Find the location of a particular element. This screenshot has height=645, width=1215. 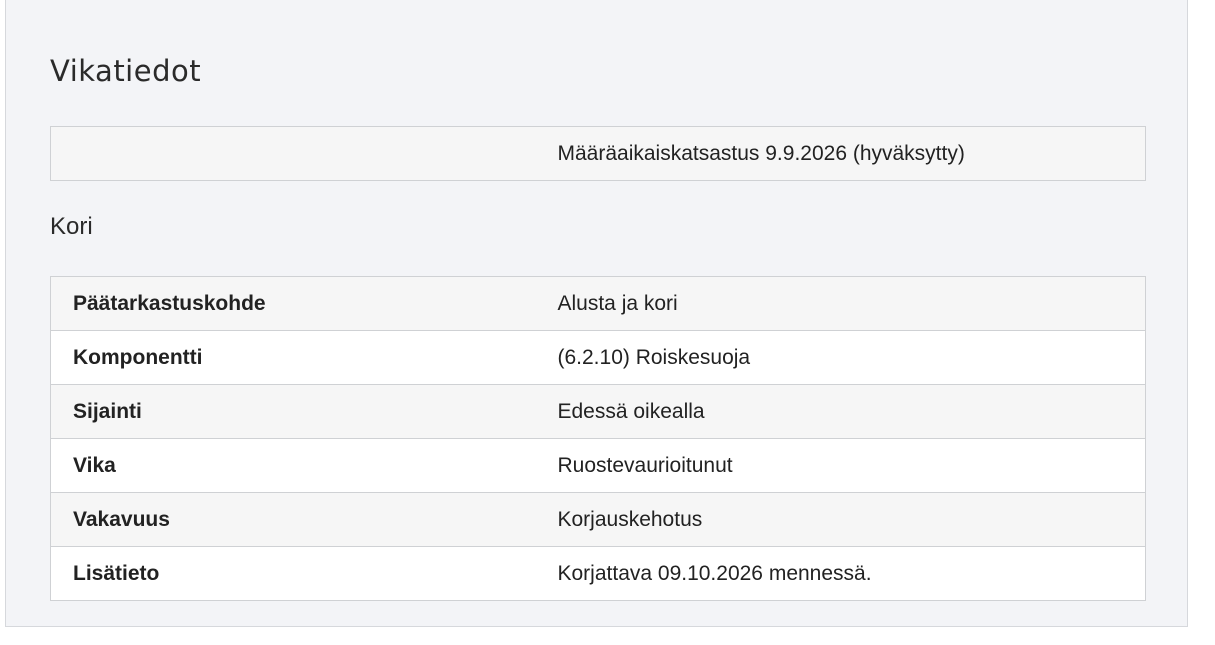

row-value: Korjauskehotus is located at coordinates (851, 519).